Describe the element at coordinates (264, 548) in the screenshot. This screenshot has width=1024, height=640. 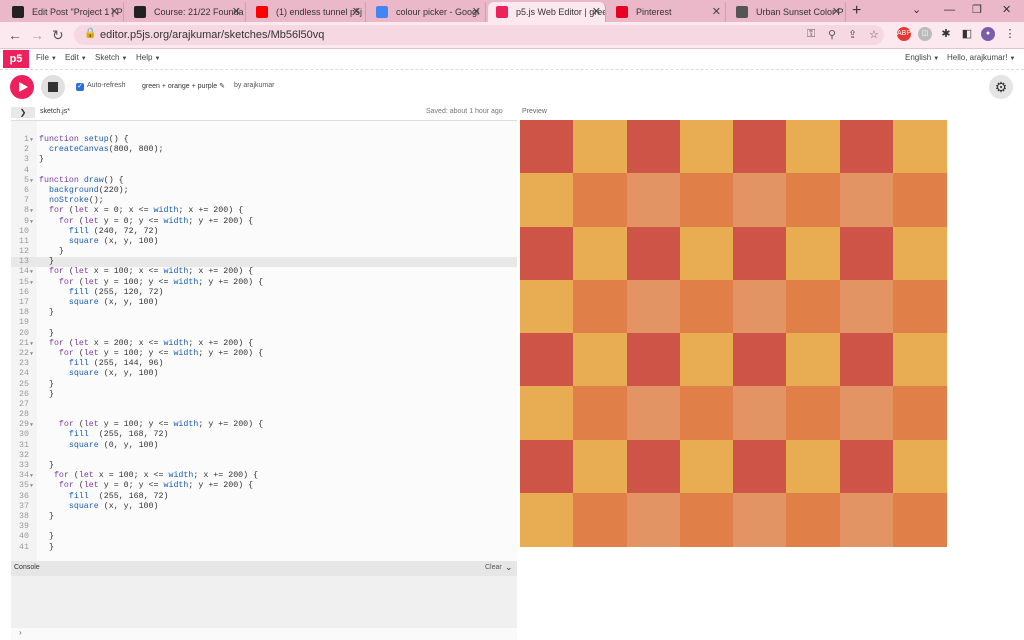
I see `code-line: 41 }` at that location.